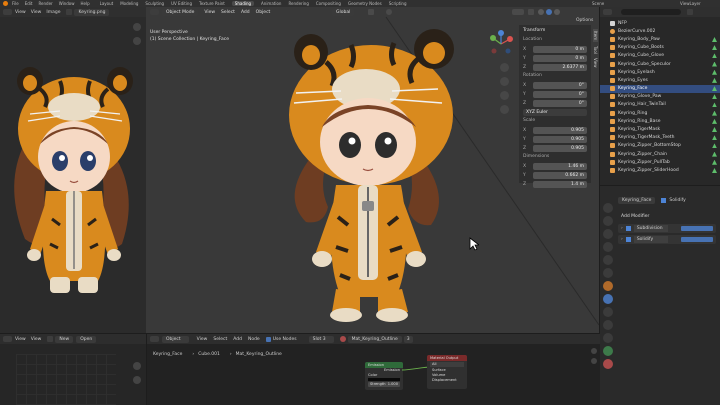 The width and height of the screenshot is (720, 405). Describe the element at coordinates (137, 366) in the screenshot. I see `zoom-icon` at that location.